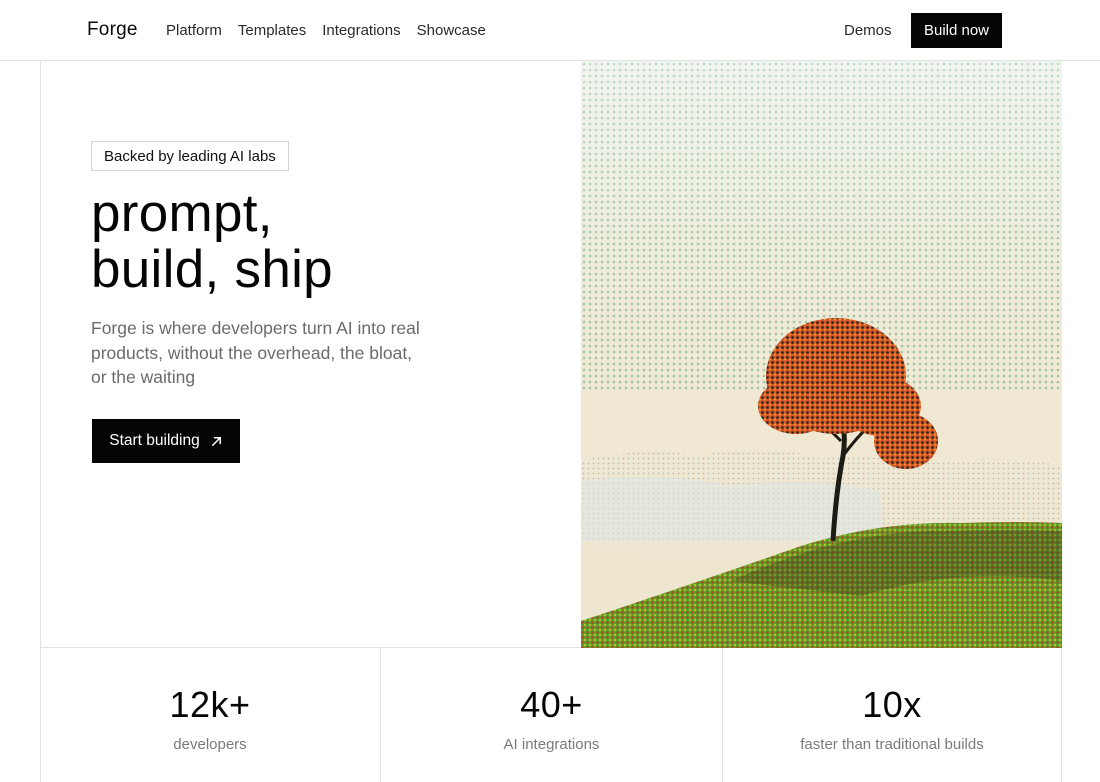  I want to click on headline-line-1: prompt,, so click(182, 213).